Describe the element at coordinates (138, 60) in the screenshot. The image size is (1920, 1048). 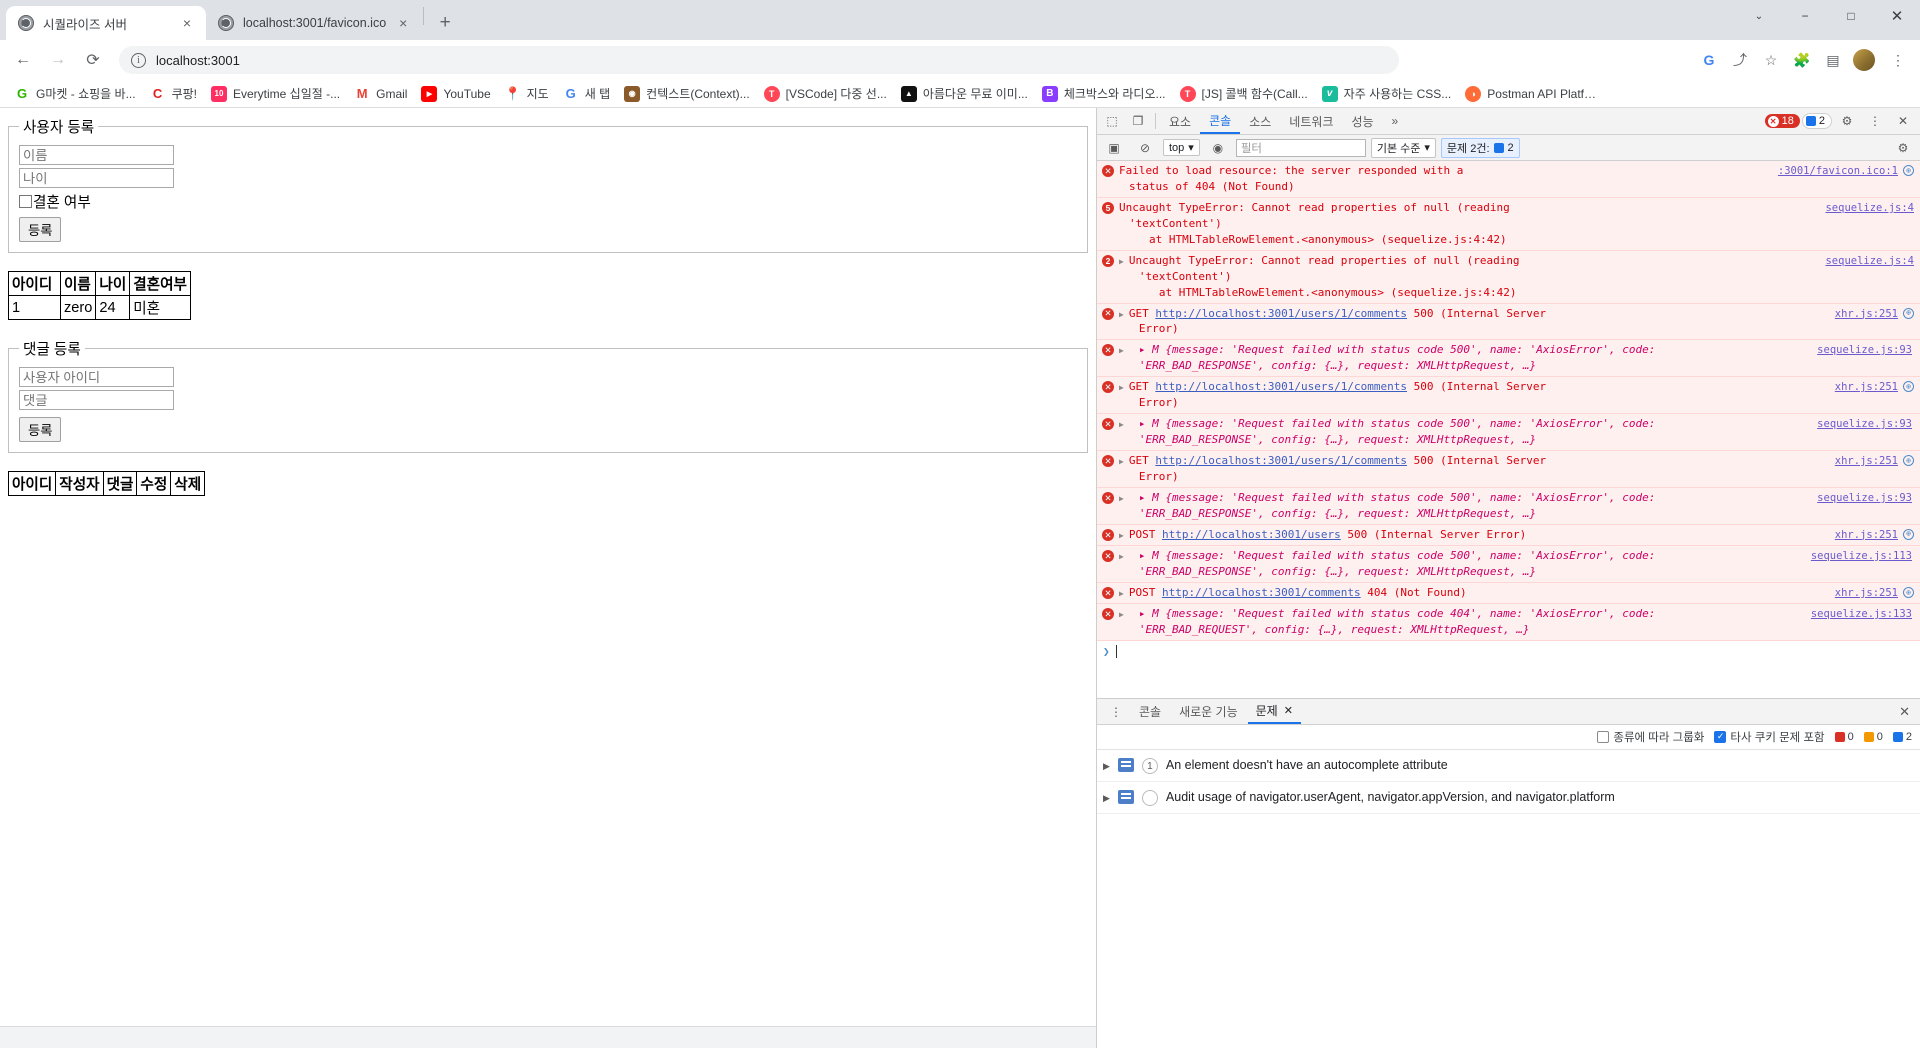
I see `site-info-icon: i` at that location.